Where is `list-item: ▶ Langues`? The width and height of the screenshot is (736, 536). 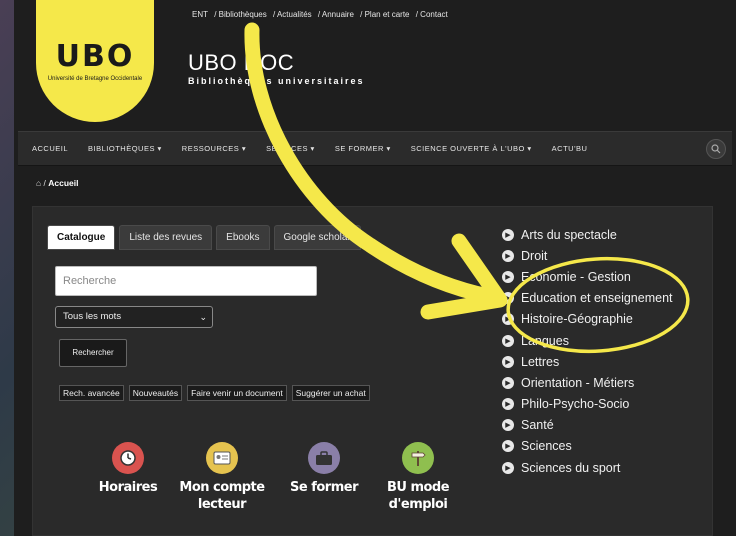
list-item: ▶ Langues is located at coordinates (587, 340).